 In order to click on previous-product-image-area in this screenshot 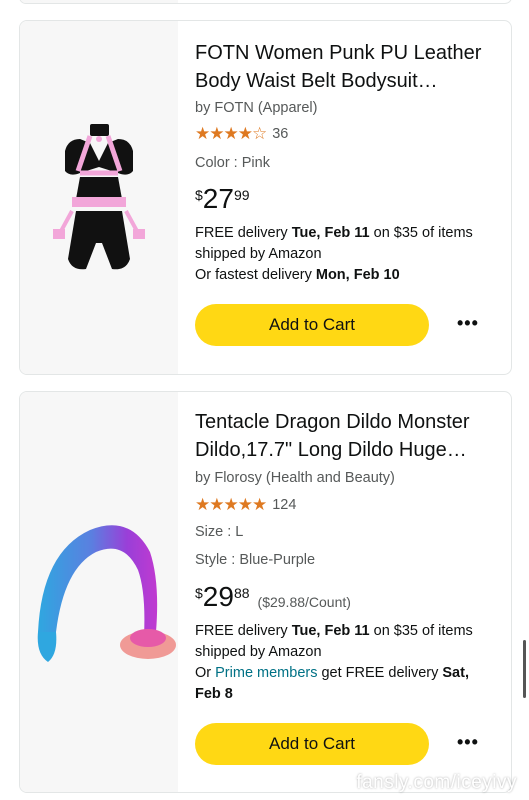, I will do `click(99, 1)`.